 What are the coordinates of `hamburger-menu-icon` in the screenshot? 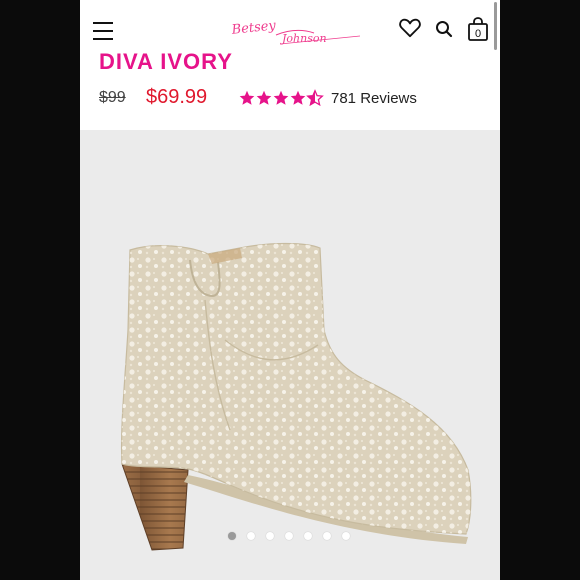 It's located at (103, 31).